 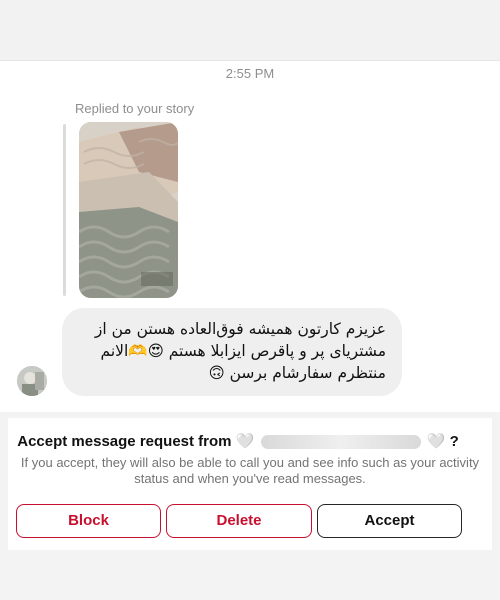 I want to click on message-line-2: مشتریای پر و پاقرص ایزابلا هستم 😍🫶الانم, so click(x=243, y=351).